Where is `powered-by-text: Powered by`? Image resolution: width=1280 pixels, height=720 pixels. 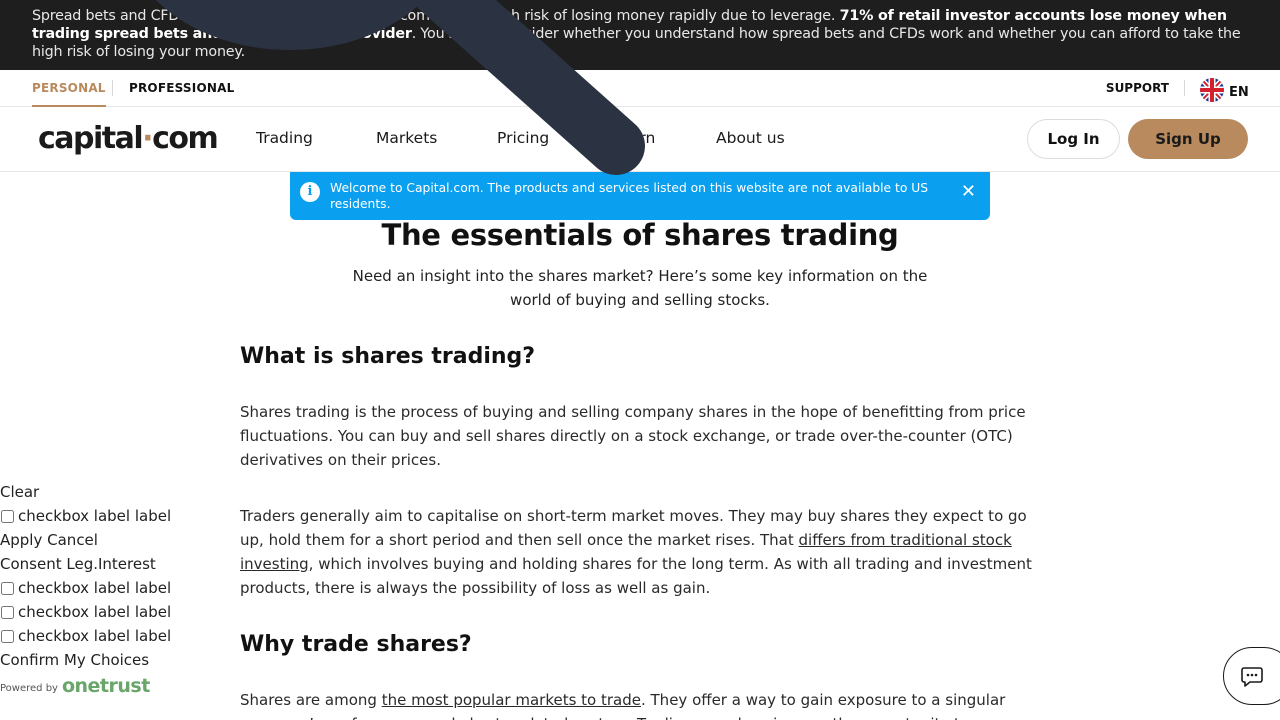 powered-by-text: Powered by is located at coordinates (29, 688).